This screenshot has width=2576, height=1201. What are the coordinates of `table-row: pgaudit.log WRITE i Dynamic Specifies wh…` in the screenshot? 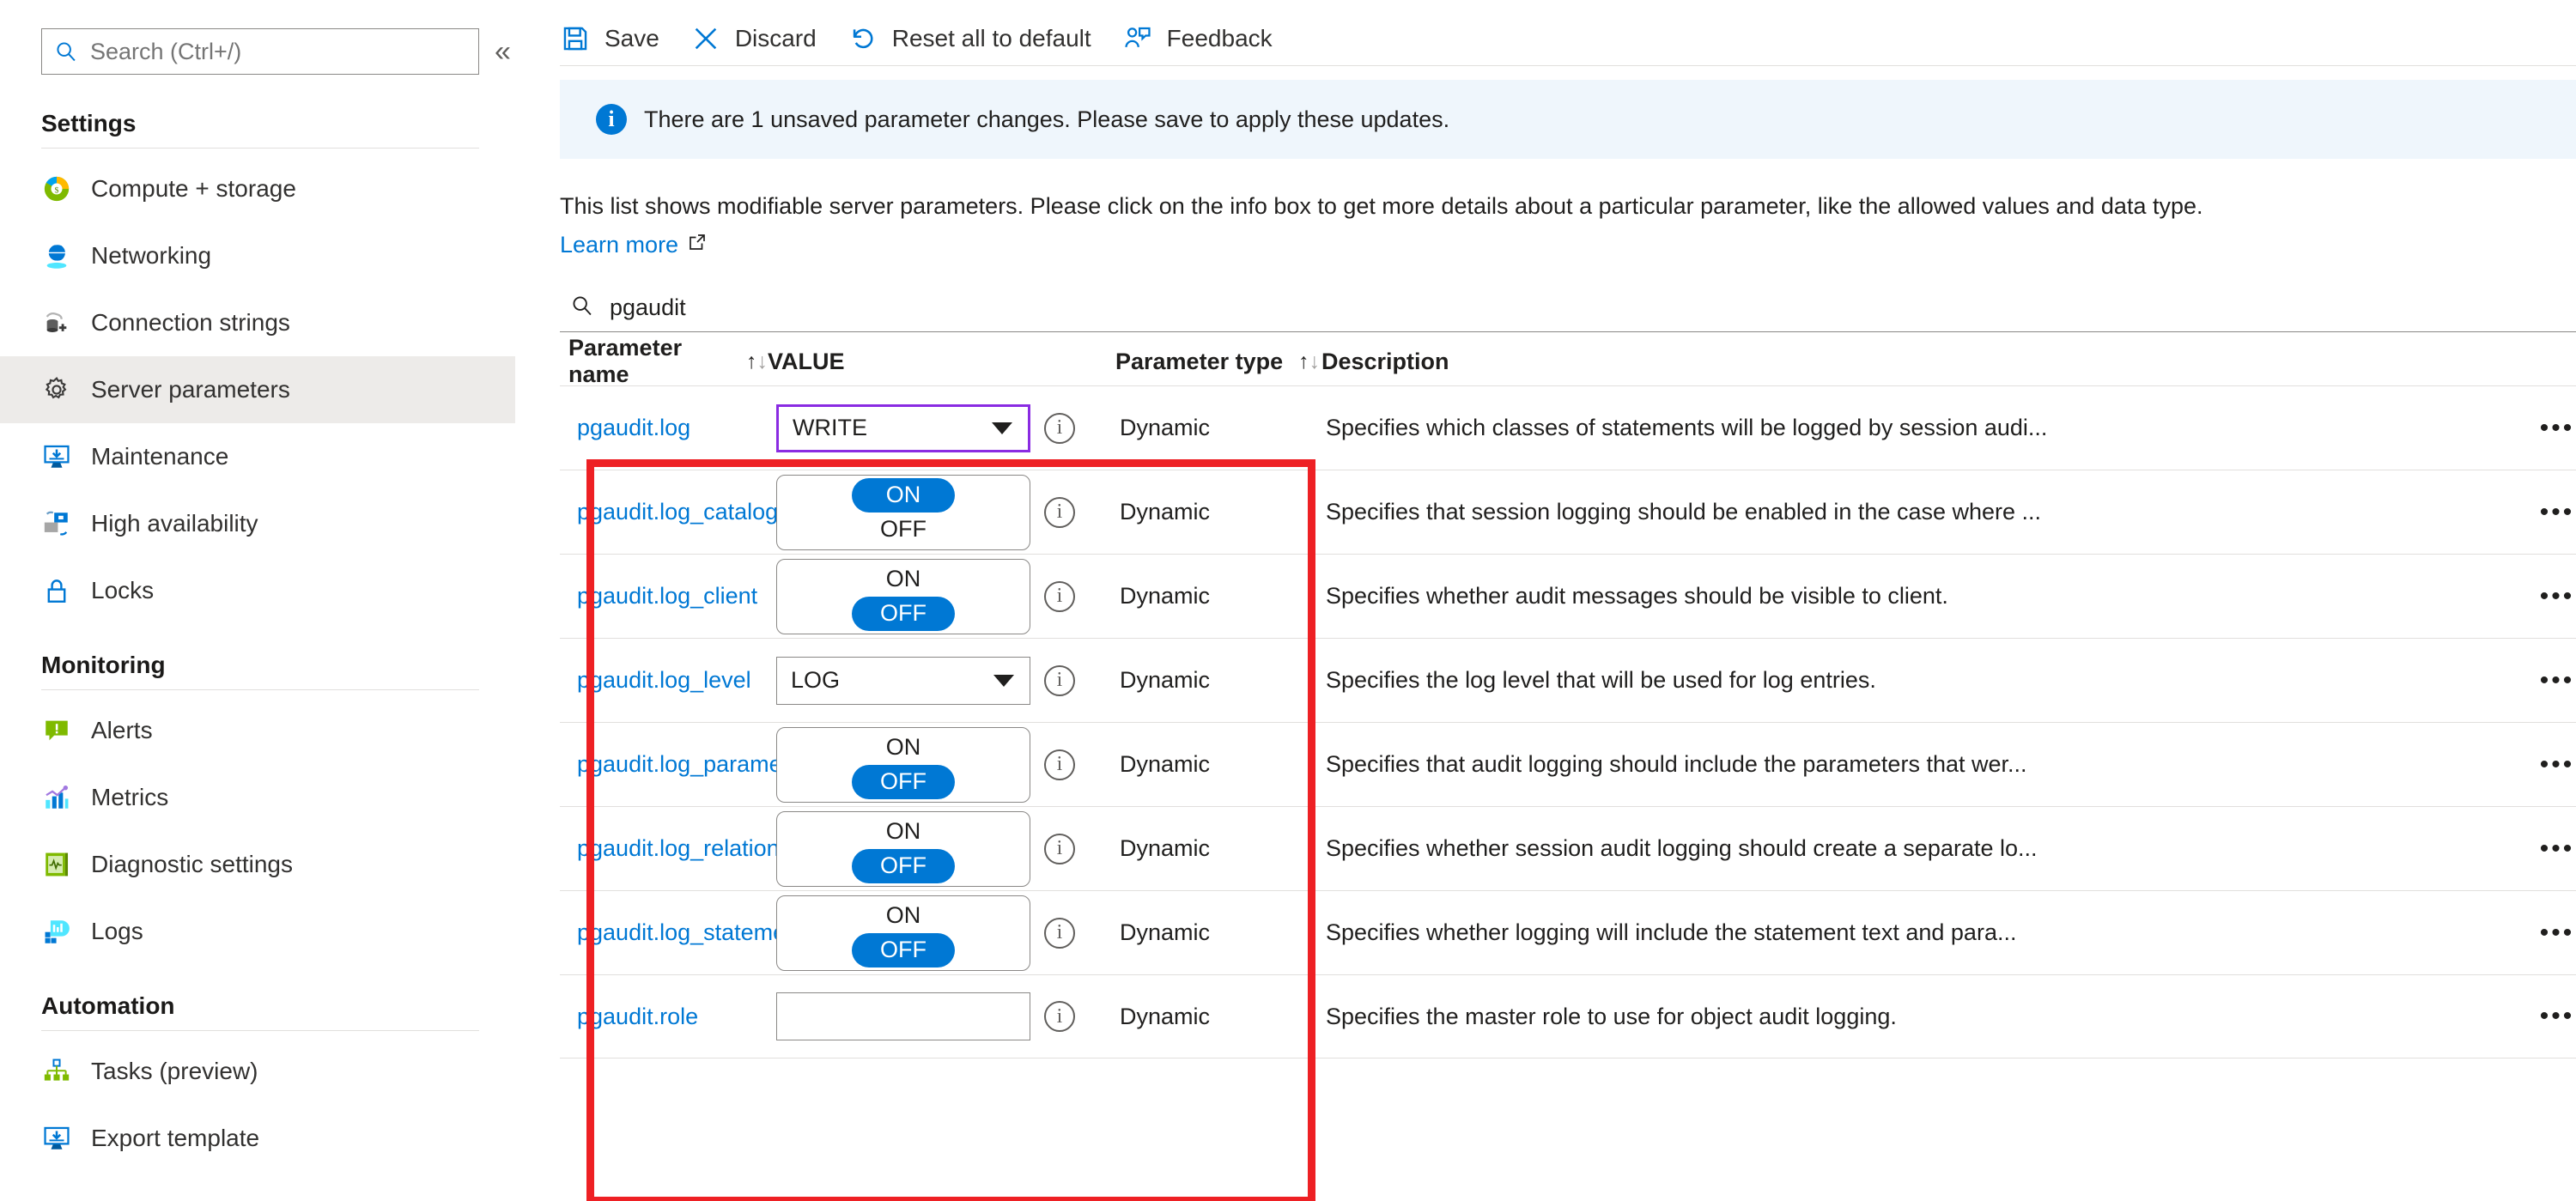 It's located at (1568, 428).